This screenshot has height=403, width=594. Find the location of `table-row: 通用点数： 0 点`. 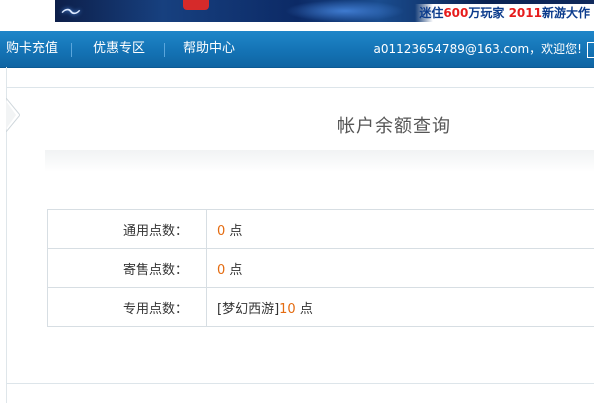

table-row: 通用点数： 0 点 is located at coordinates (320, 229).